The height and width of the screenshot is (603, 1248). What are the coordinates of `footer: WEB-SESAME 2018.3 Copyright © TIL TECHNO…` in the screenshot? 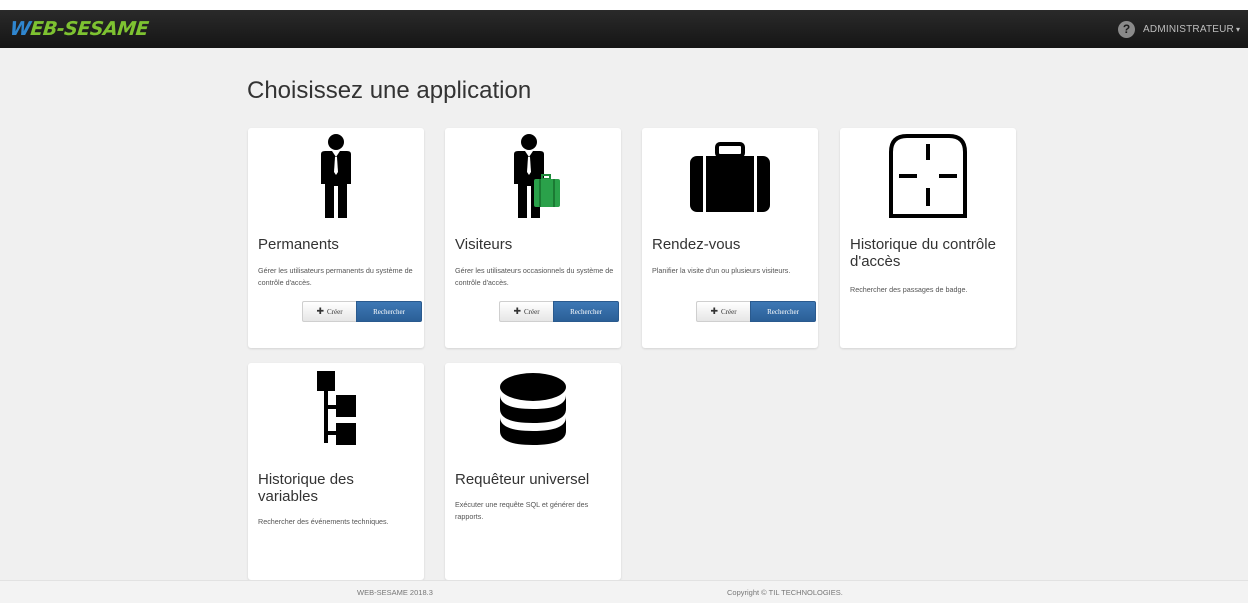 It's located at (624, 591).